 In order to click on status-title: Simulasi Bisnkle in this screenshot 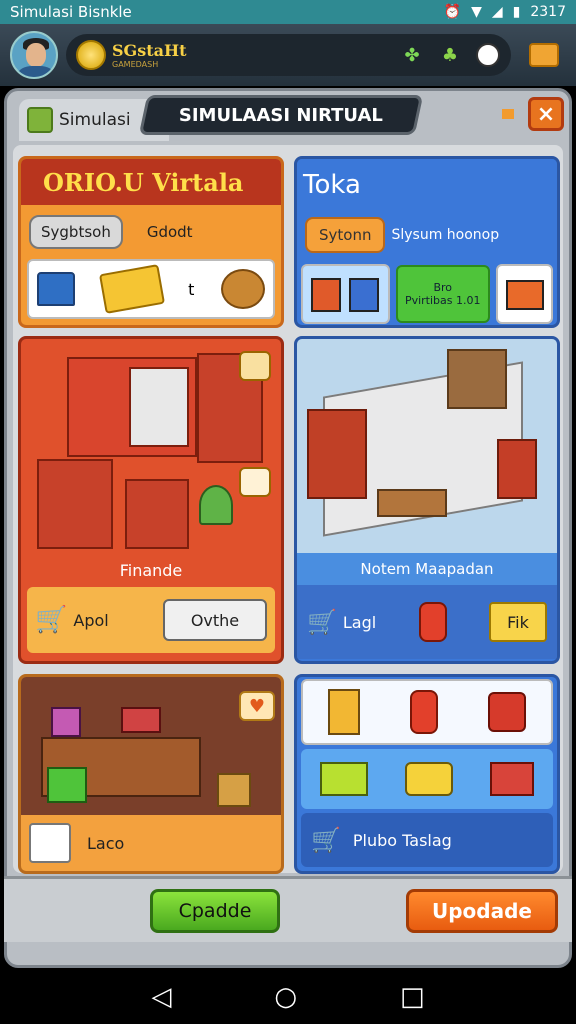, I will do `click(71, 12)`.